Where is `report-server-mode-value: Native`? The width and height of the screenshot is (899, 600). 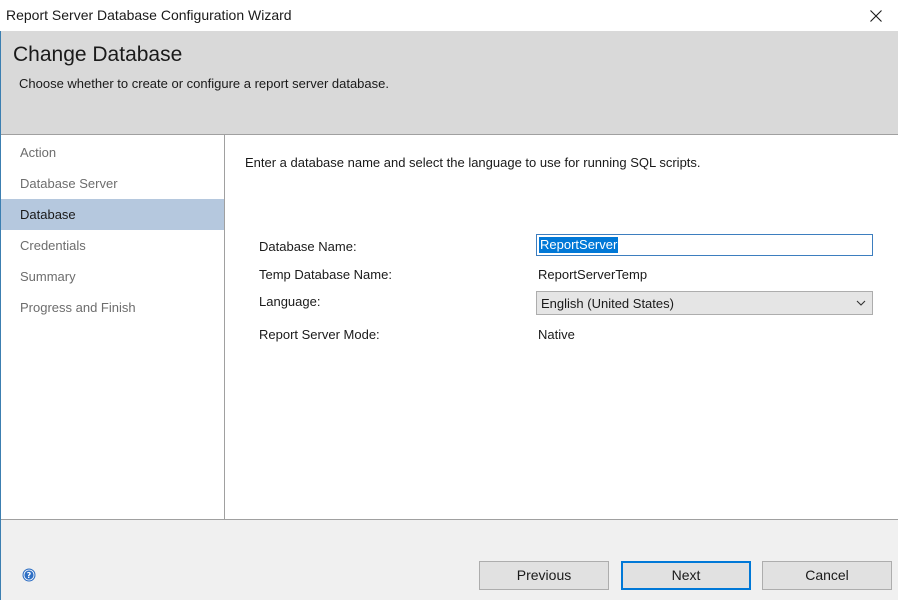
report-server-mode-value: Native is located at coordinates (556, 334).